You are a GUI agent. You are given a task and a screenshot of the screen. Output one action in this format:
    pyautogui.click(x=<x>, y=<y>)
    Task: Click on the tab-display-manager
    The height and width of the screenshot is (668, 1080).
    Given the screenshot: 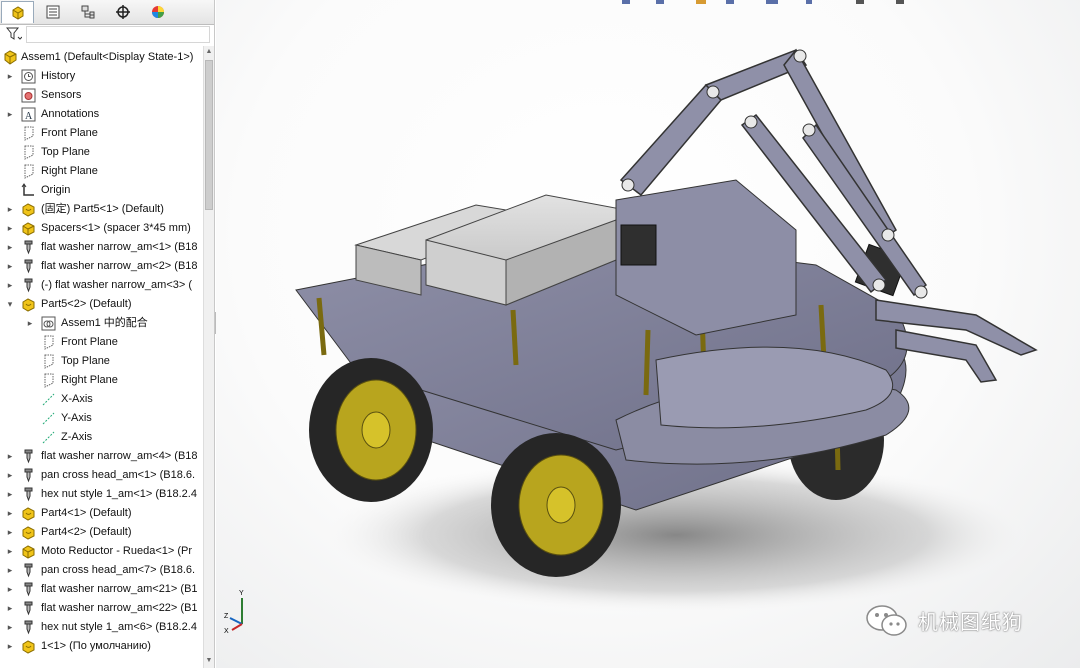 What is the action you would take?
    pyautogui.click(x=157, y=12)
    